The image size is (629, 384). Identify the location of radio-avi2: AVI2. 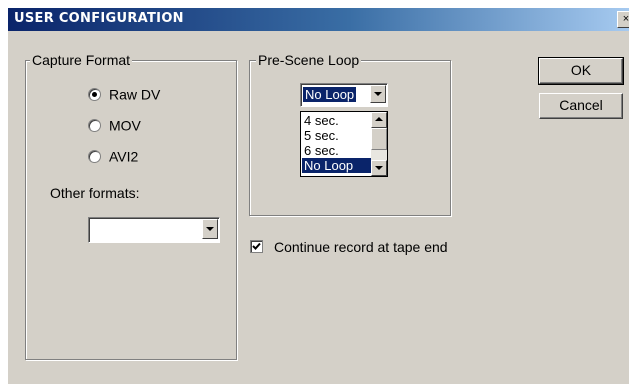
(113, 156).